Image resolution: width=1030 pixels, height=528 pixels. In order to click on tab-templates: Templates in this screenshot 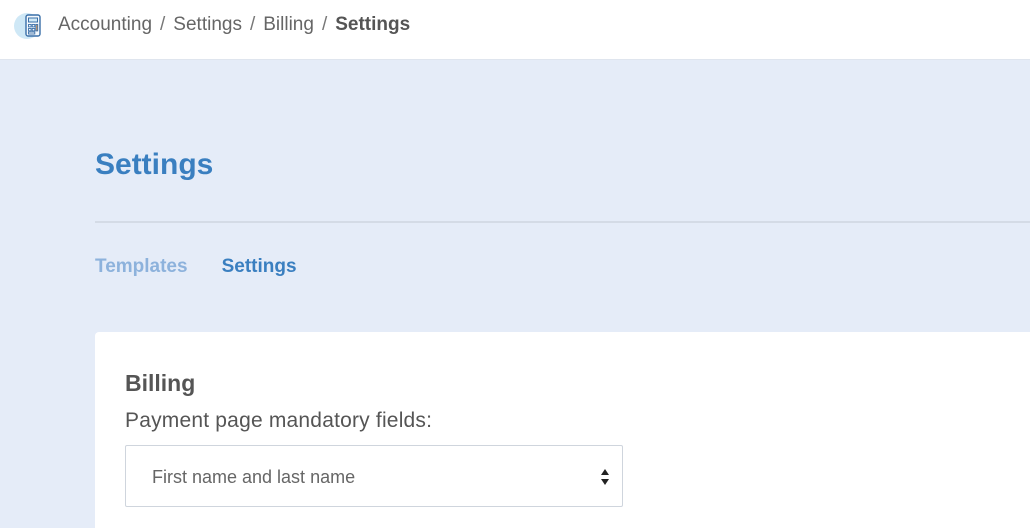, I will do `click(141, 267)`.